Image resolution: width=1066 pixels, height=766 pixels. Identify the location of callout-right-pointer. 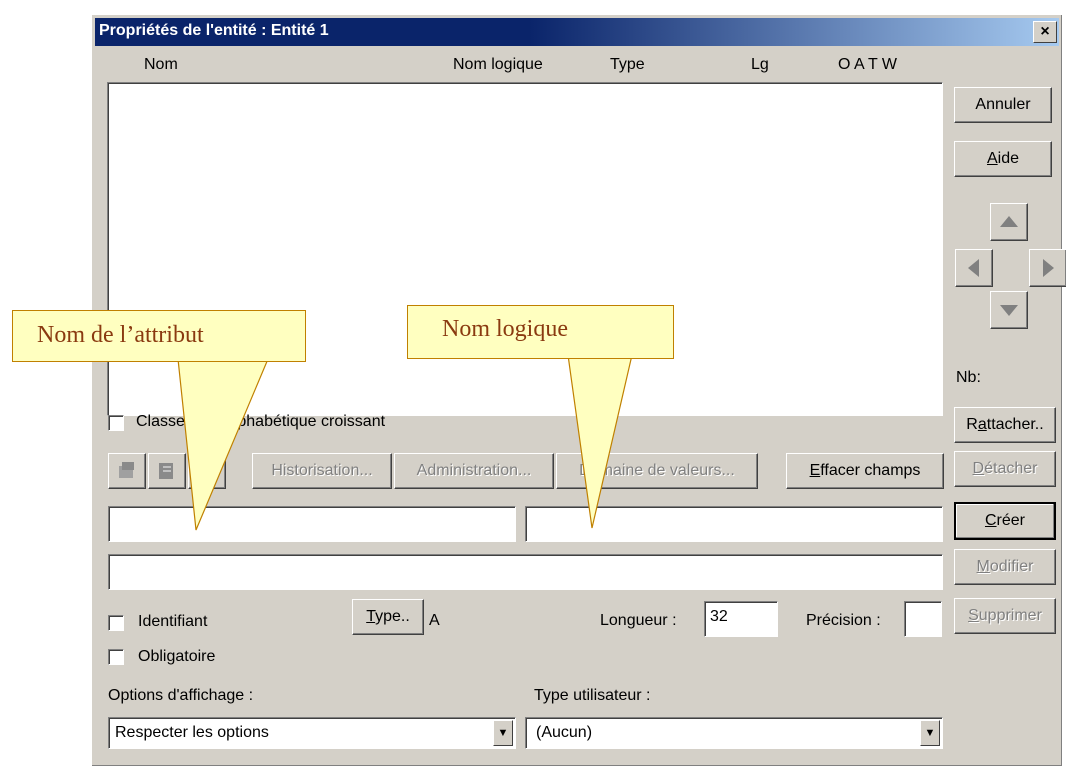
(600, 441).